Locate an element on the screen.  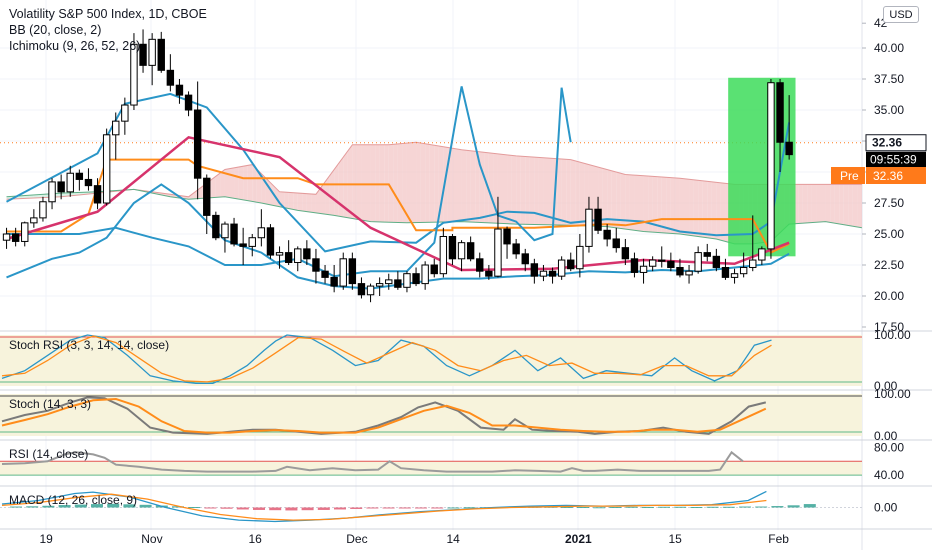
price-tick-label: 20.00 is located at coordinates (889, 296).